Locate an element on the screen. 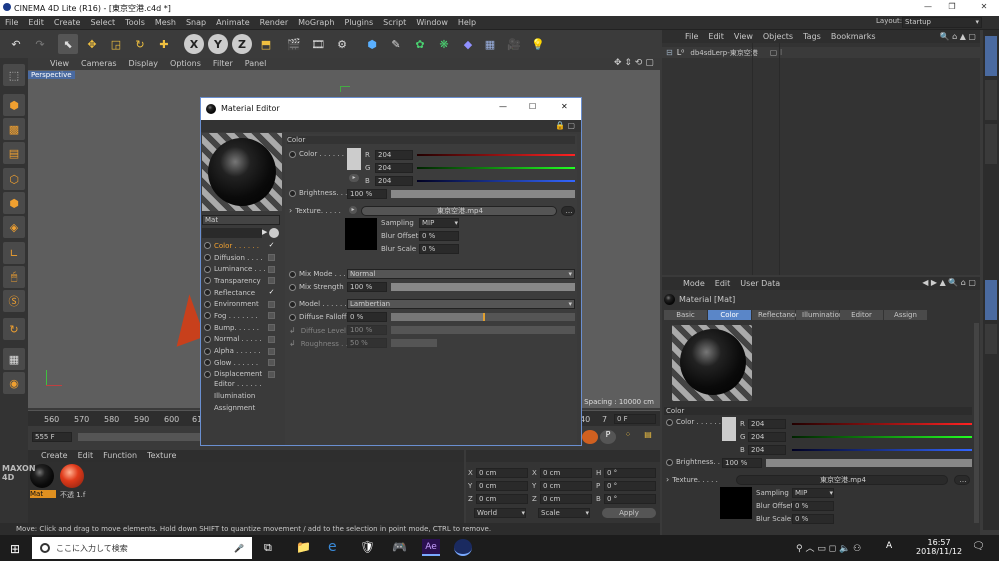  viewport-menu-cameras: Cameras is located at coordinates (99, 64).